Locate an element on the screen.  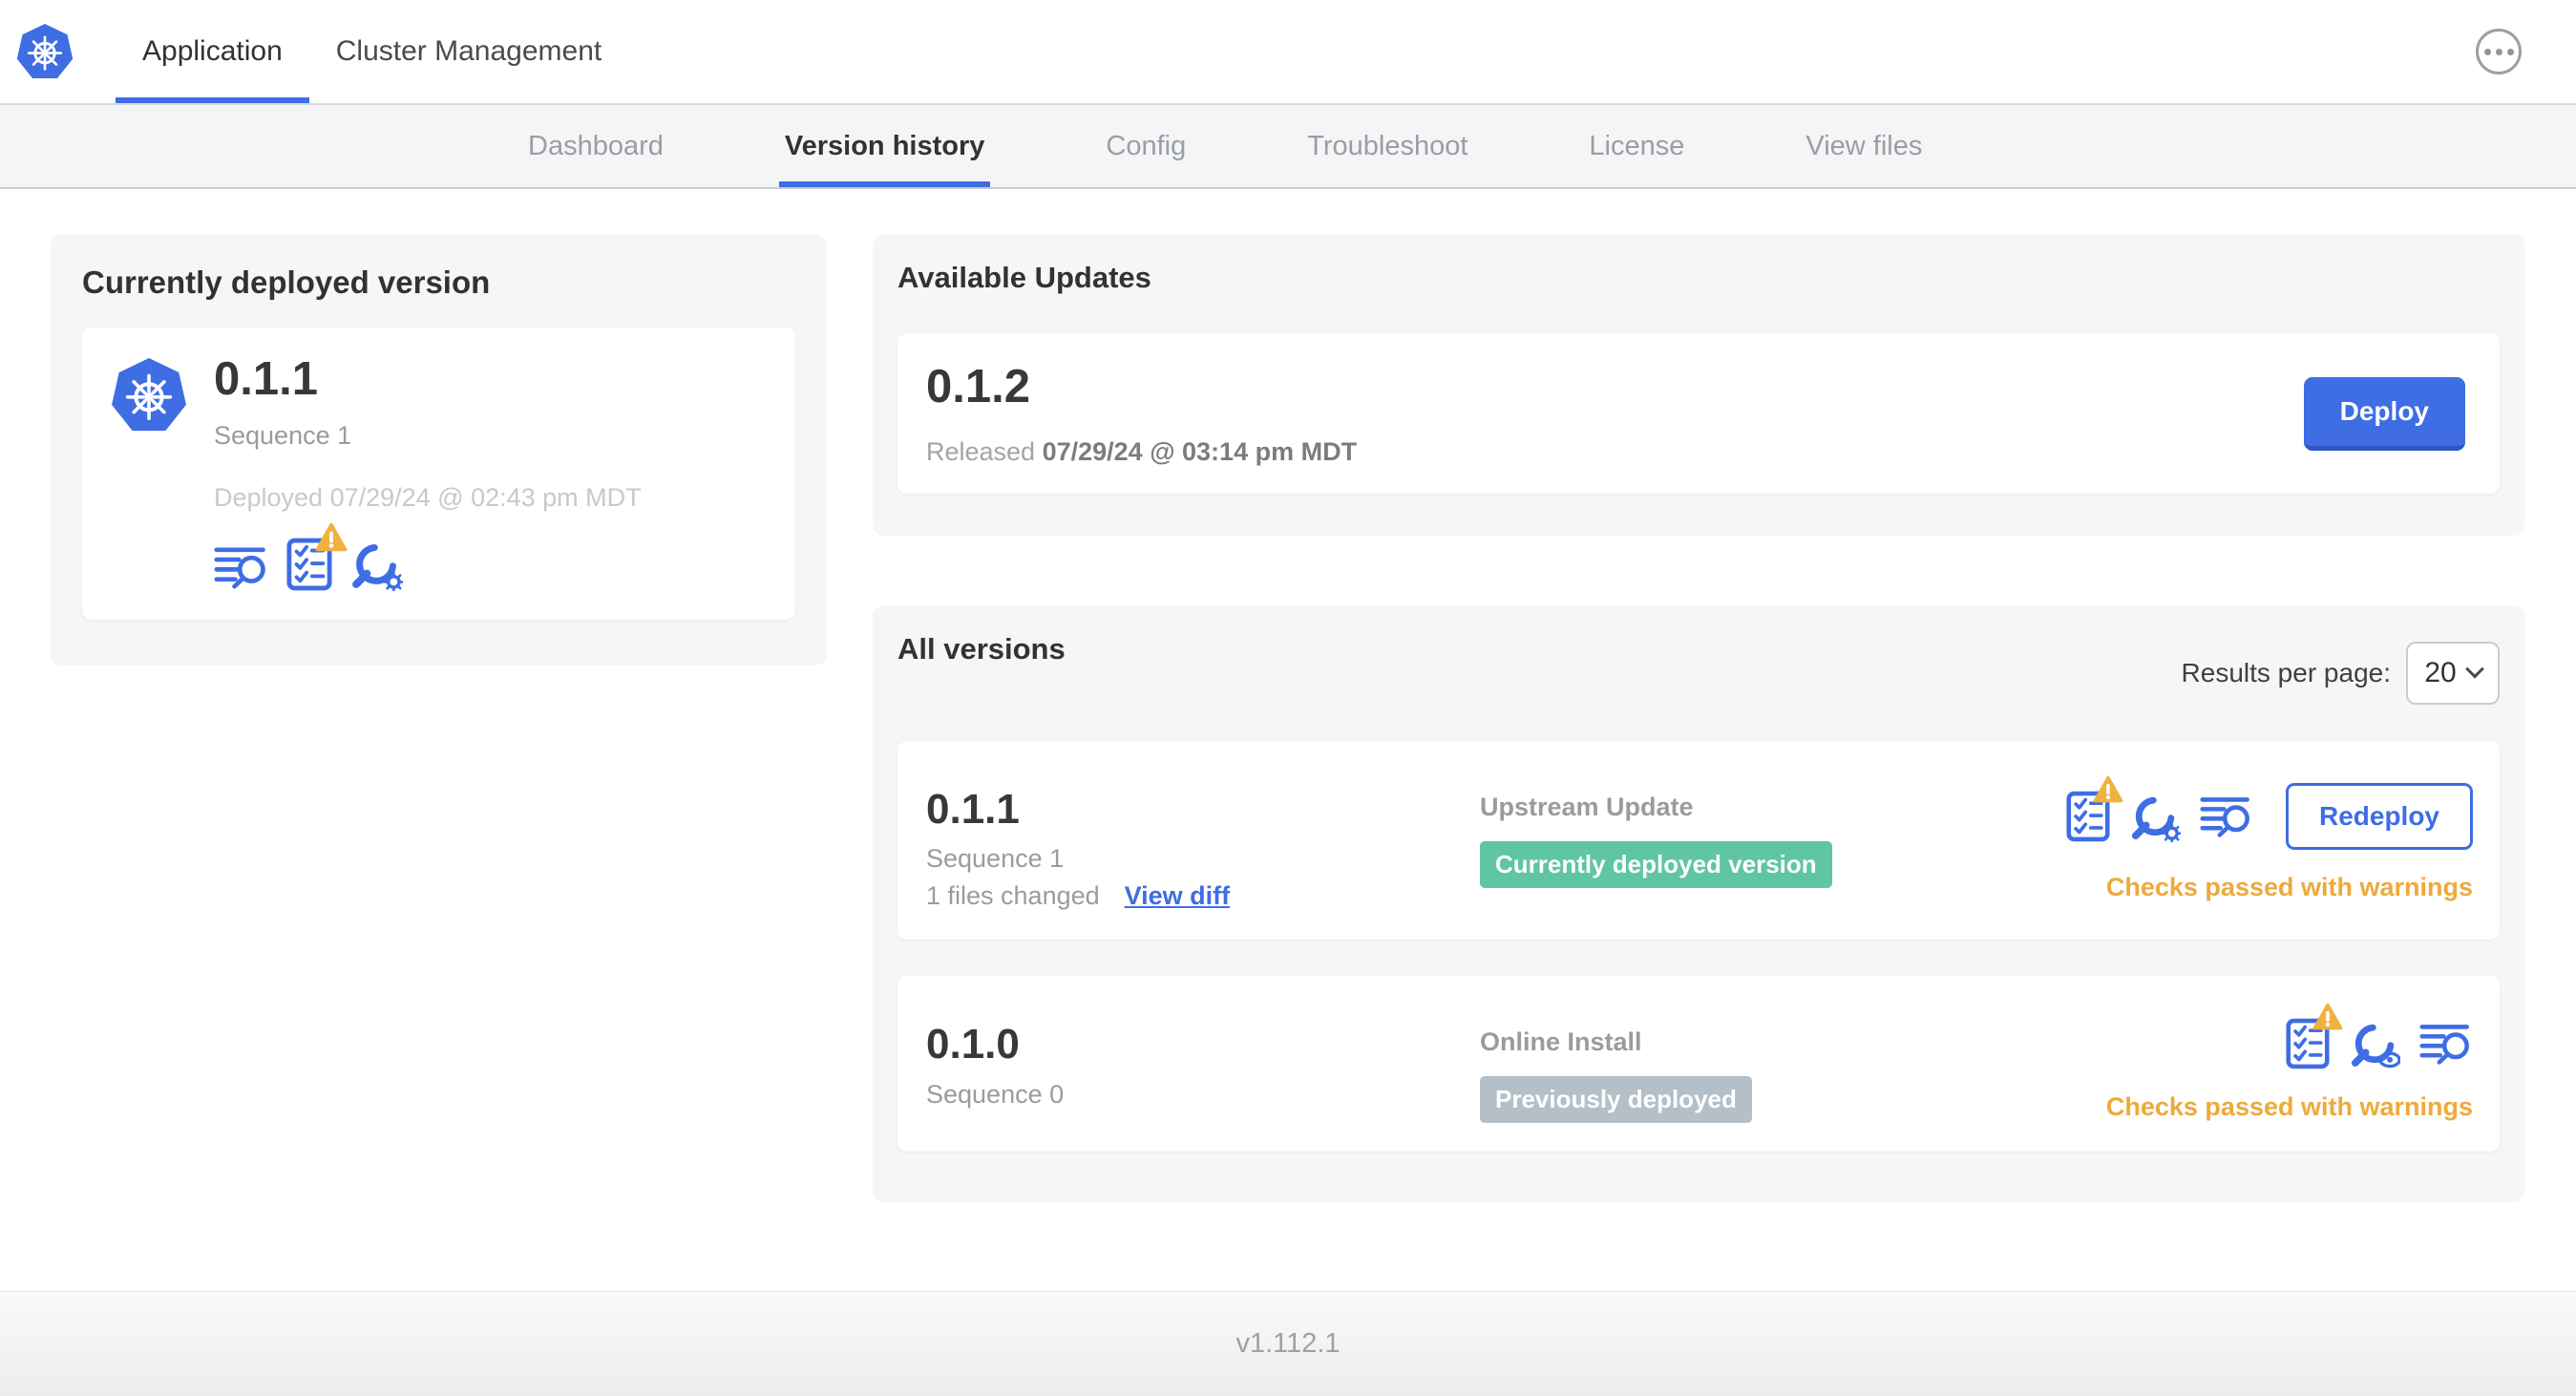
version-actions: Checks passed with warnings is located at coordinates (2289, 1062).